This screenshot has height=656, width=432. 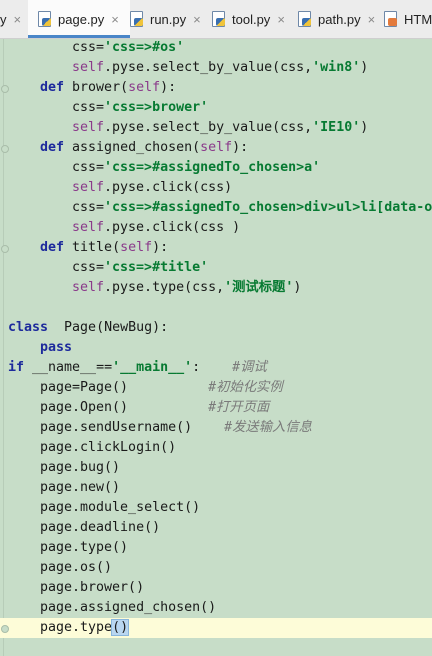 What do you see at coordinates (156, 227) in the screenshot?
I see `code-line: self.pyse.click(css )` at bounding box center [156, 227].